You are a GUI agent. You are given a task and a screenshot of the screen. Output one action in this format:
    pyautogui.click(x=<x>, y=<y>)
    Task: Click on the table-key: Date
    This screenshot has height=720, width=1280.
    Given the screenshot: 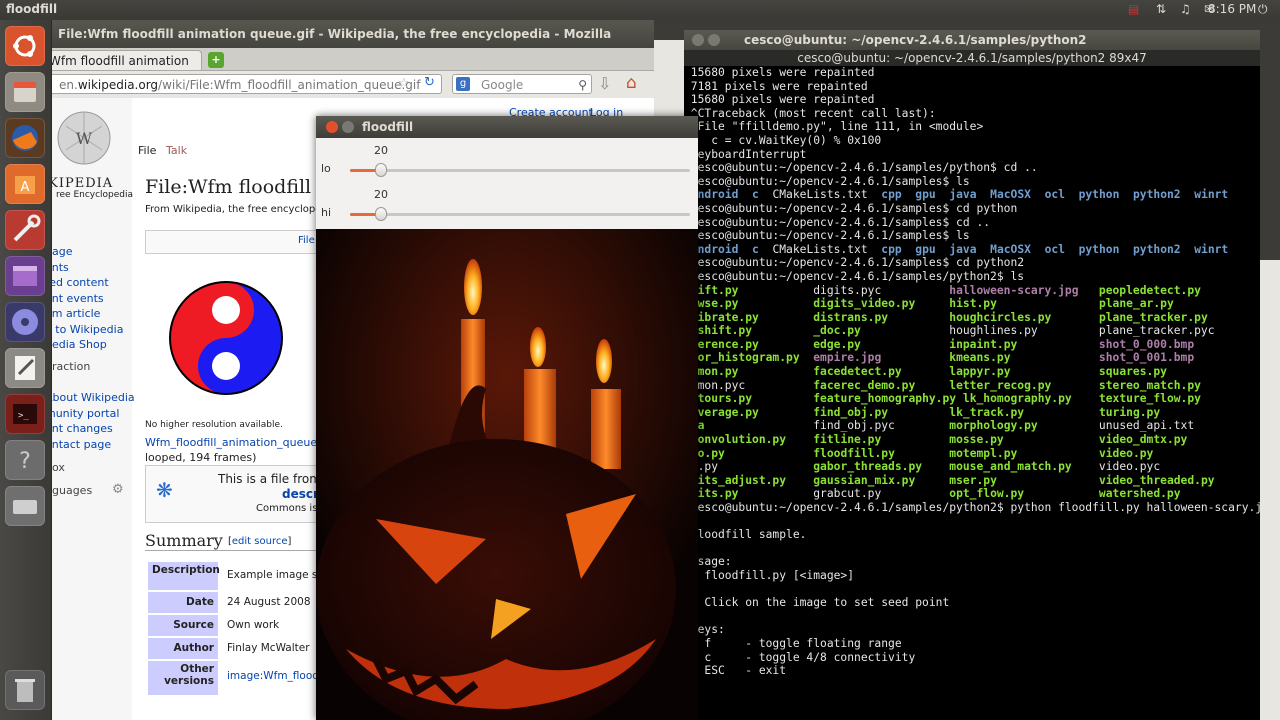 What is the action you would take?
    pyautogui.click(x=183, y=602)
    